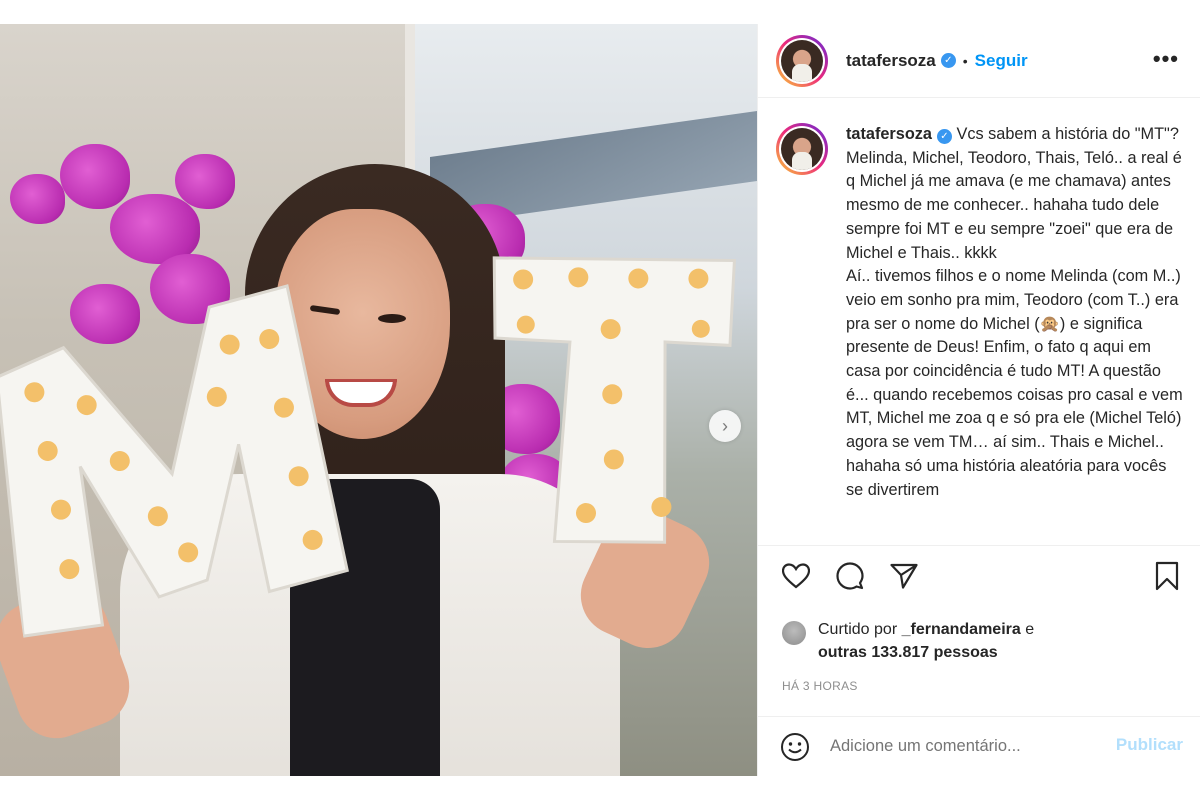 This screenshot has height=800, width=1200. I want to click on chevron-right-icon: ›, so click(725, 425).